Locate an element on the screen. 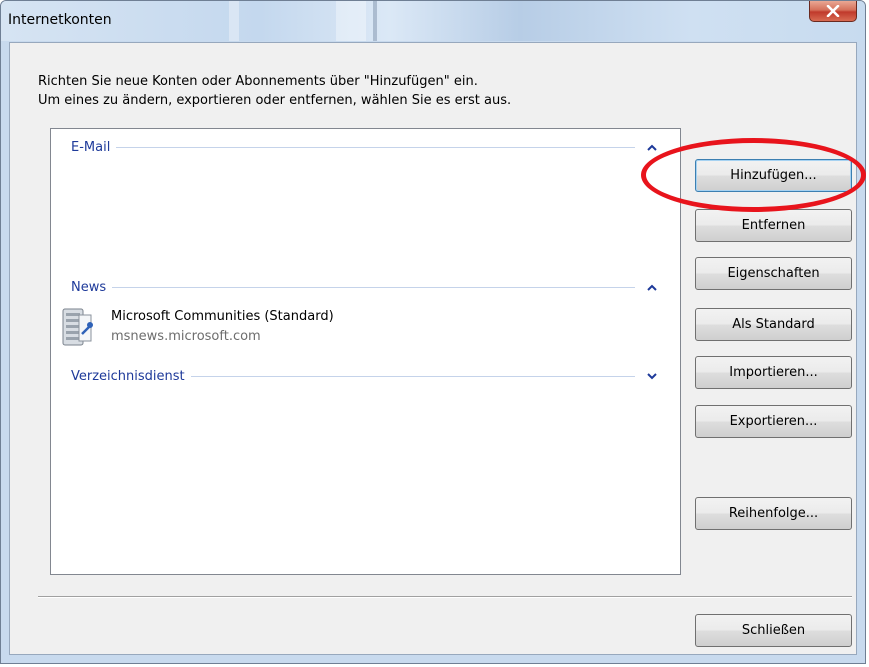 This screenshot has height=667, width=869. set-default-button: Als Standard is located at coordinates (773, 324).